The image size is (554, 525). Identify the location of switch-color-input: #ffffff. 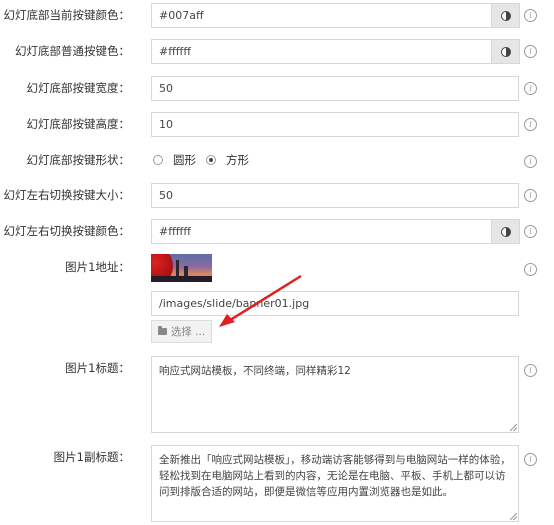
(321, 231).